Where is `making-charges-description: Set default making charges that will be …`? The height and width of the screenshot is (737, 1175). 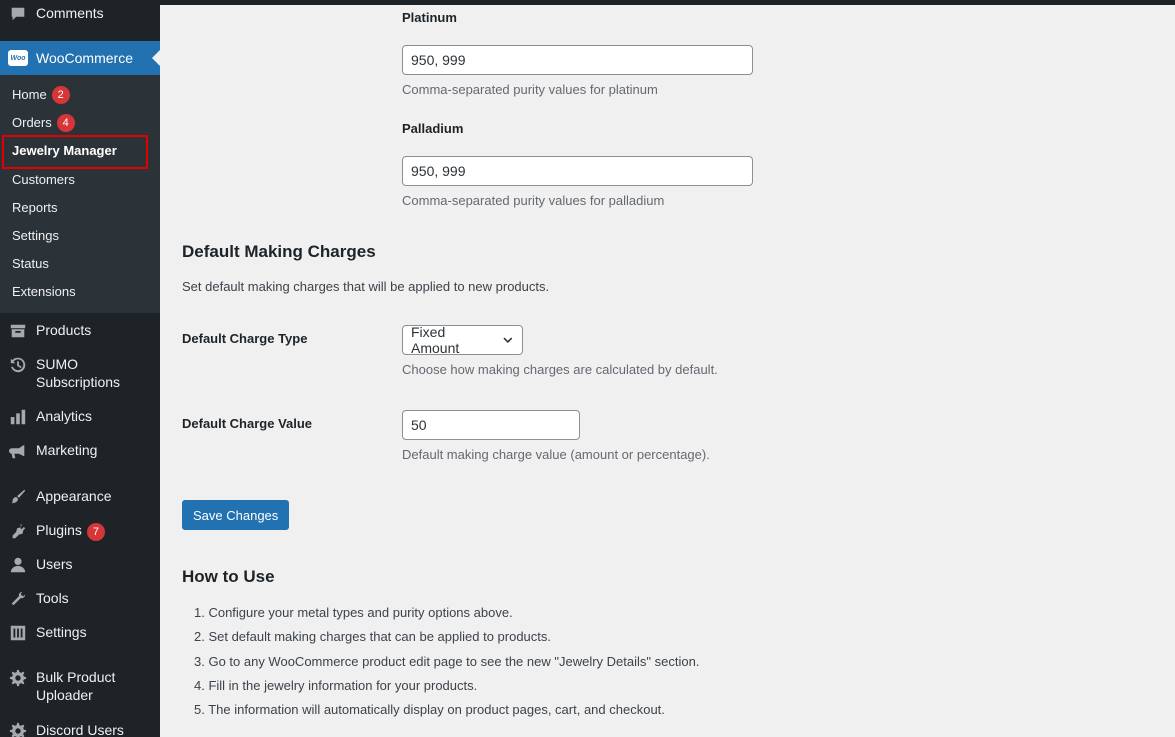
making-charges-description: Set default making charges that will be … is located at coordinates (366, 286).